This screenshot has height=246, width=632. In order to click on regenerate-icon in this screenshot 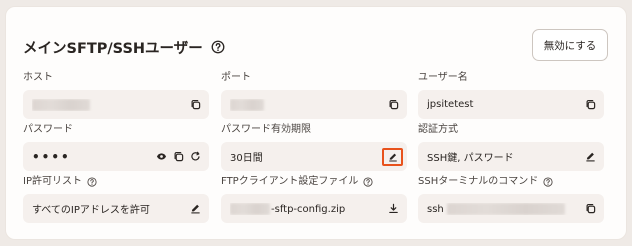, I will do `click(195, 156)`.